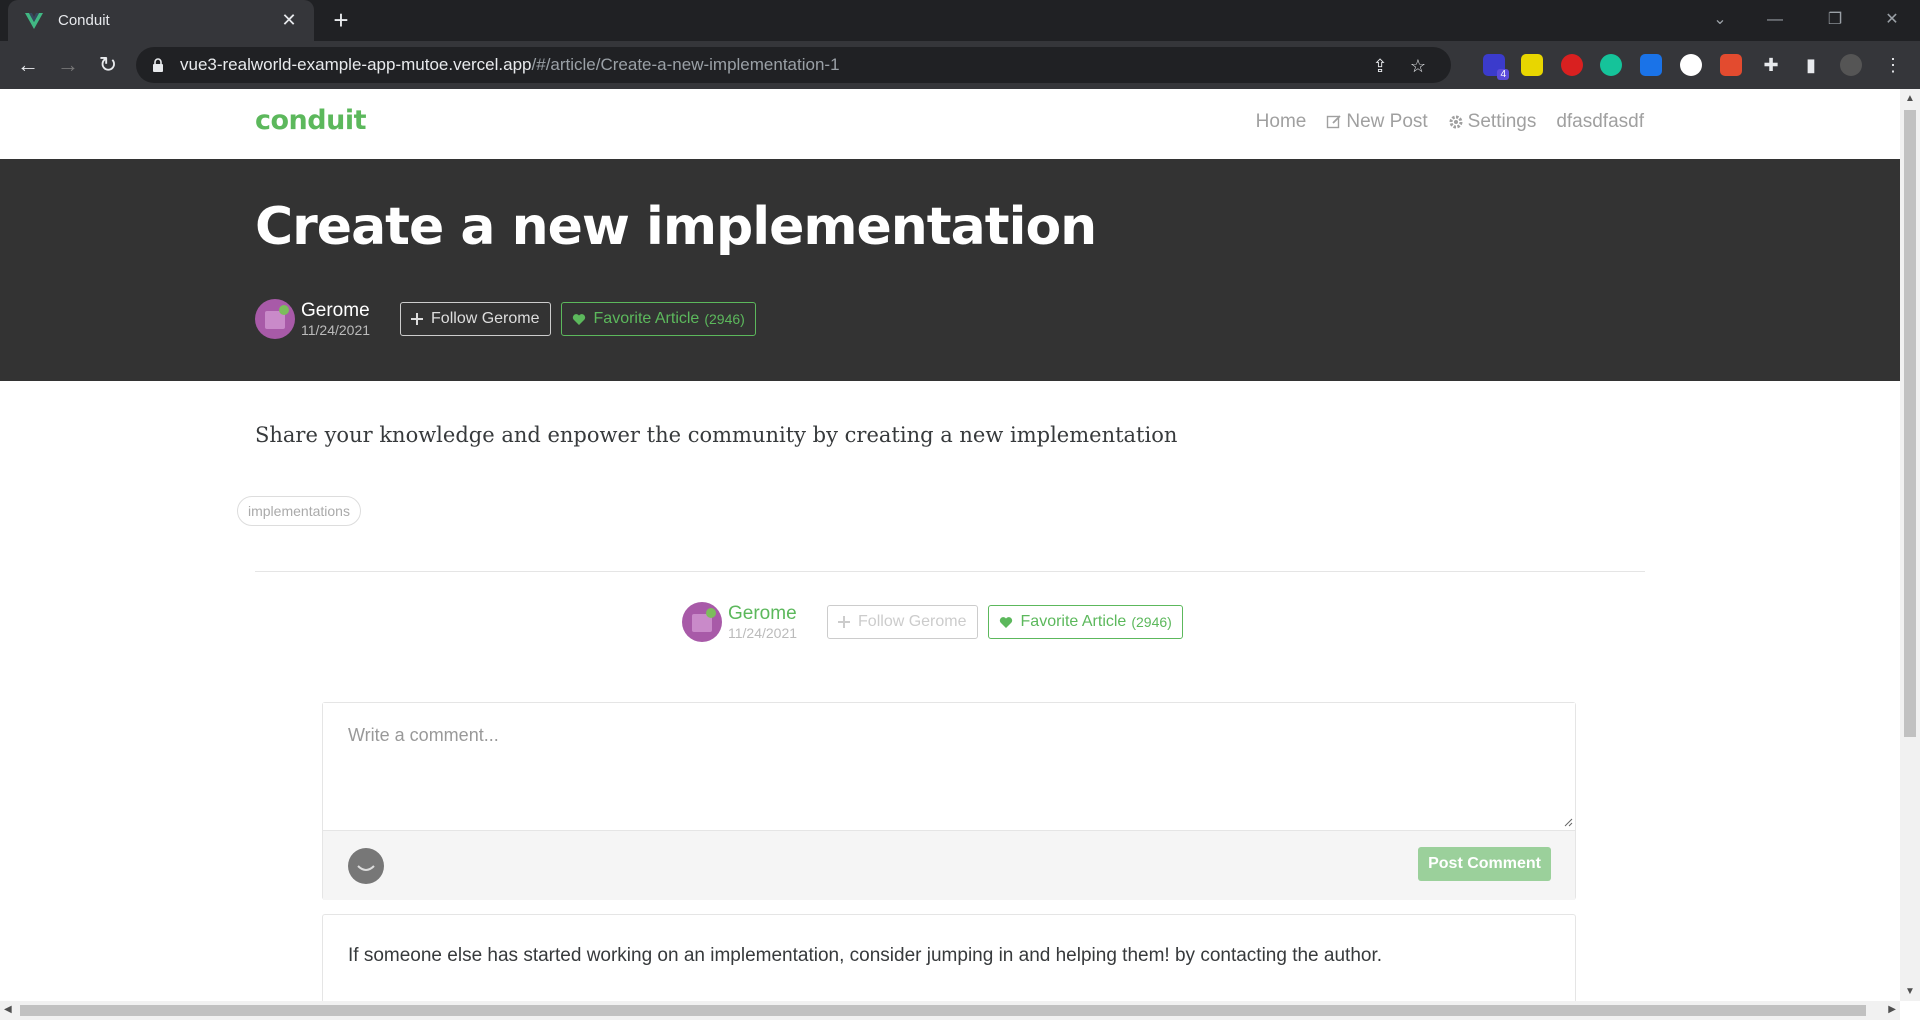  I want to click on nav-new-post-label: New Post, so click(1387, 121).